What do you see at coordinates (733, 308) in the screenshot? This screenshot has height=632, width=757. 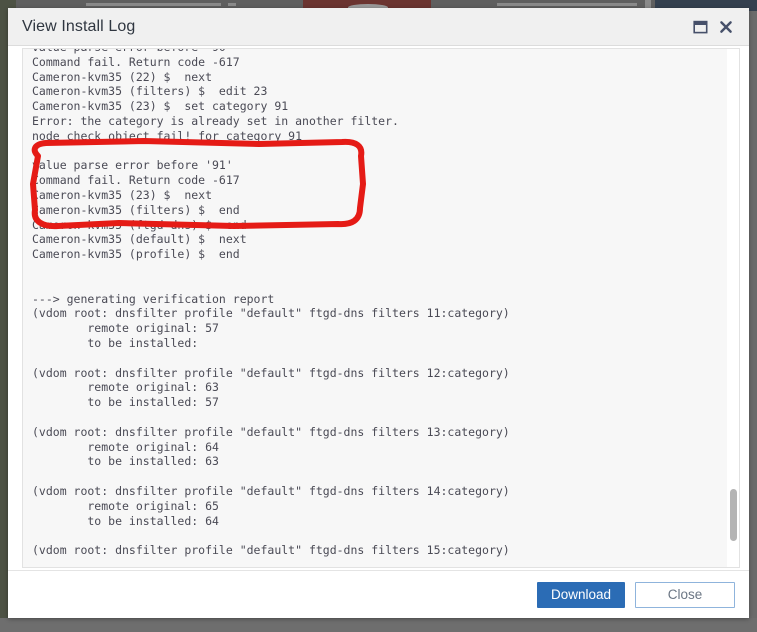 I see `log-vertical-scrollbar` at bounding box center [733, 308].